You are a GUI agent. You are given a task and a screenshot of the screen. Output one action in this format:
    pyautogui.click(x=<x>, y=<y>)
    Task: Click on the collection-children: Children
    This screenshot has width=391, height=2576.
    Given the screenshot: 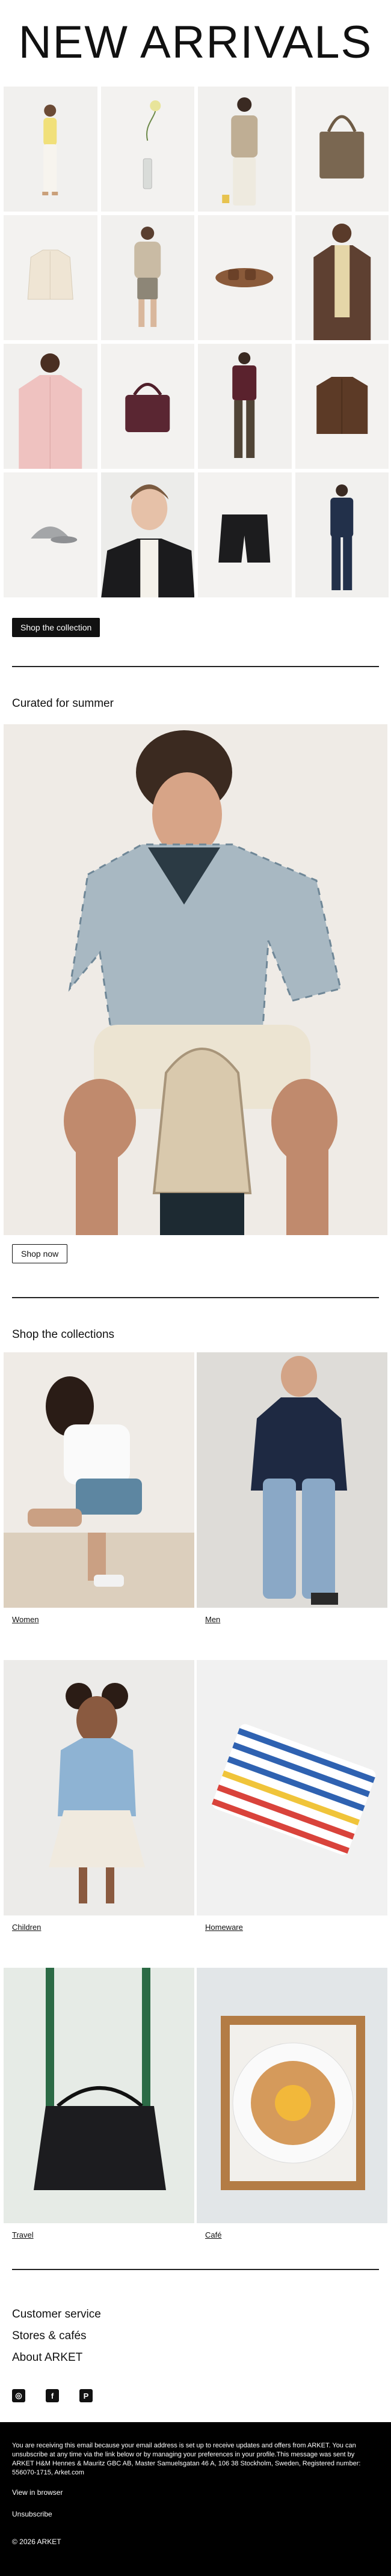 What is the action you would take?
    pyautogui.click(x=99, y=1796)
    